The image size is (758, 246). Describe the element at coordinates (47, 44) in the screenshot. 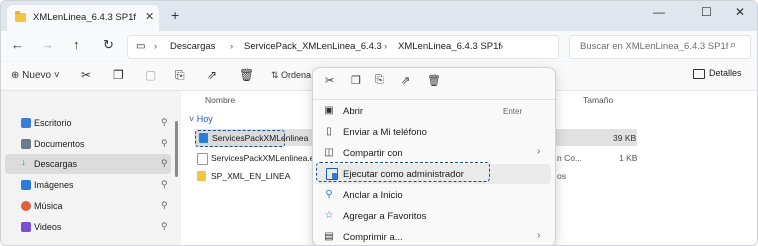

I see `forward-icon: →` at that location.